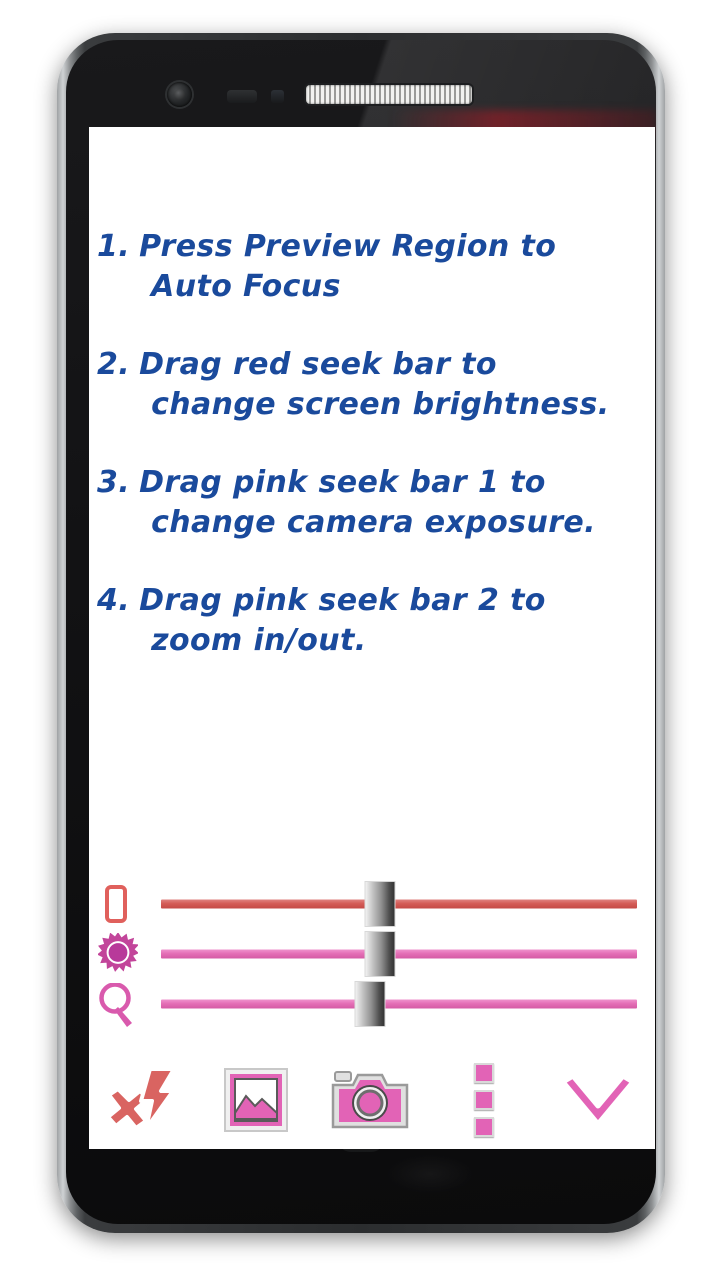  I want to click on picture-icon, so click(256, 1100).